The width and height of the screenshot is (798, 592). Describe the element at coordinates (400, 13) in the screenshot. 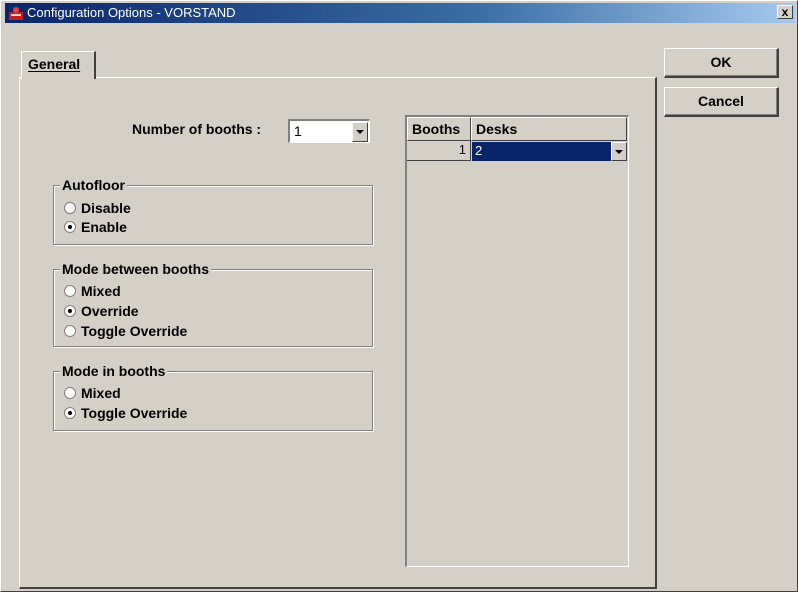

I see `title-bar: Configuration Options - VORSTAND x` at that location.